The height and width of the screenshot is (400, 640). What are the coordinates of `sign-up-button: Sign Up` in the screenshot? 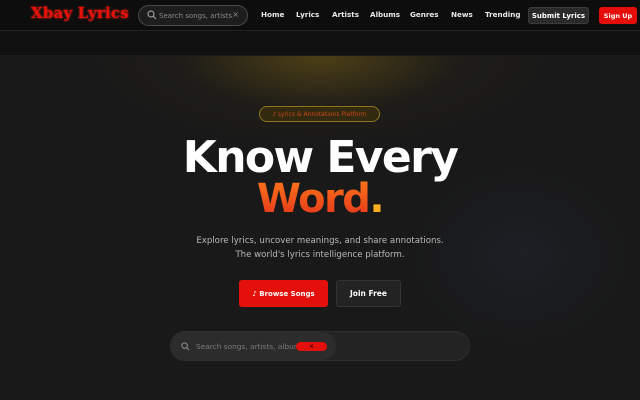 It's located at (618, 15).